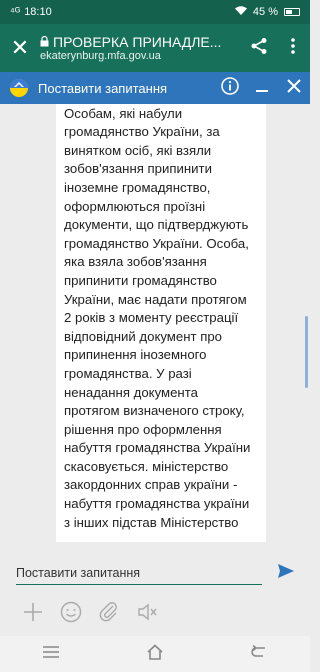 The image size is (320, 672). I want to click on share-icon, so click(259, 48).